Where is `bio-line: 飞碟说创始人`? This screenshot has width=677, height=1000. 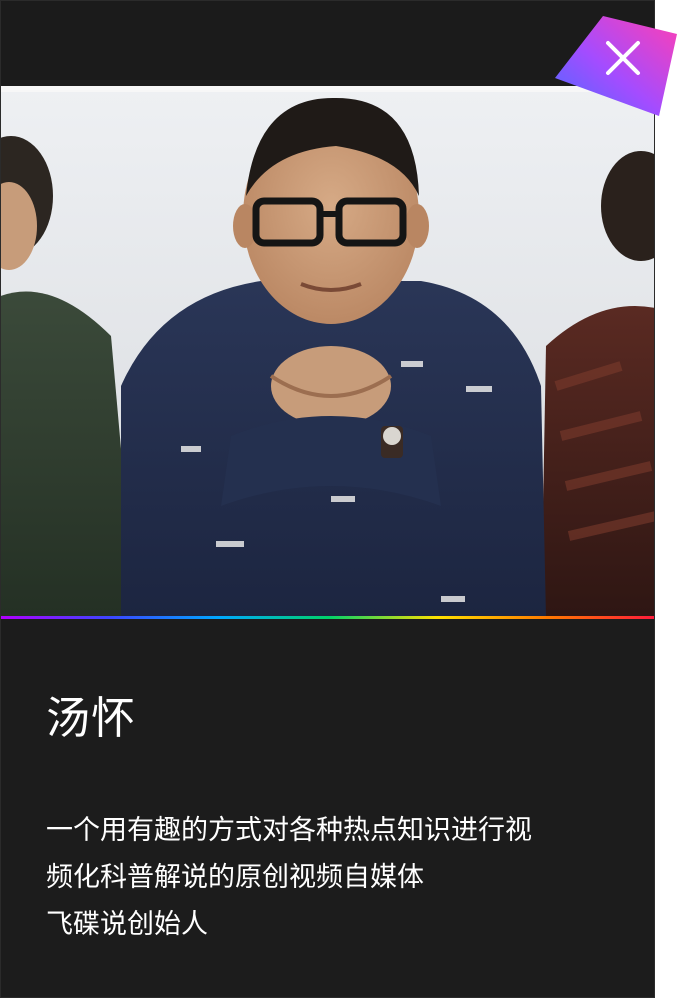
bio-line: 飞碟说创始人 is located at coordinates (127, 924).